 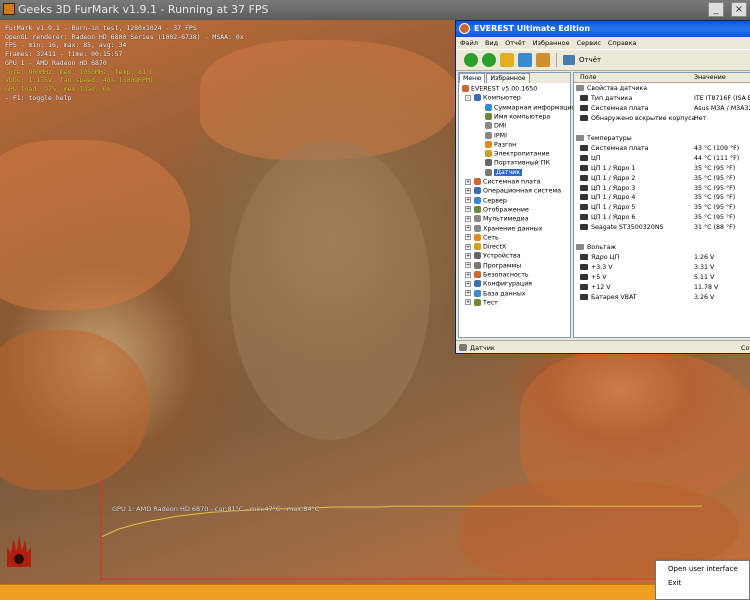 I want to click on tree-item: + Конфигурация, so click(x=498, y=284).